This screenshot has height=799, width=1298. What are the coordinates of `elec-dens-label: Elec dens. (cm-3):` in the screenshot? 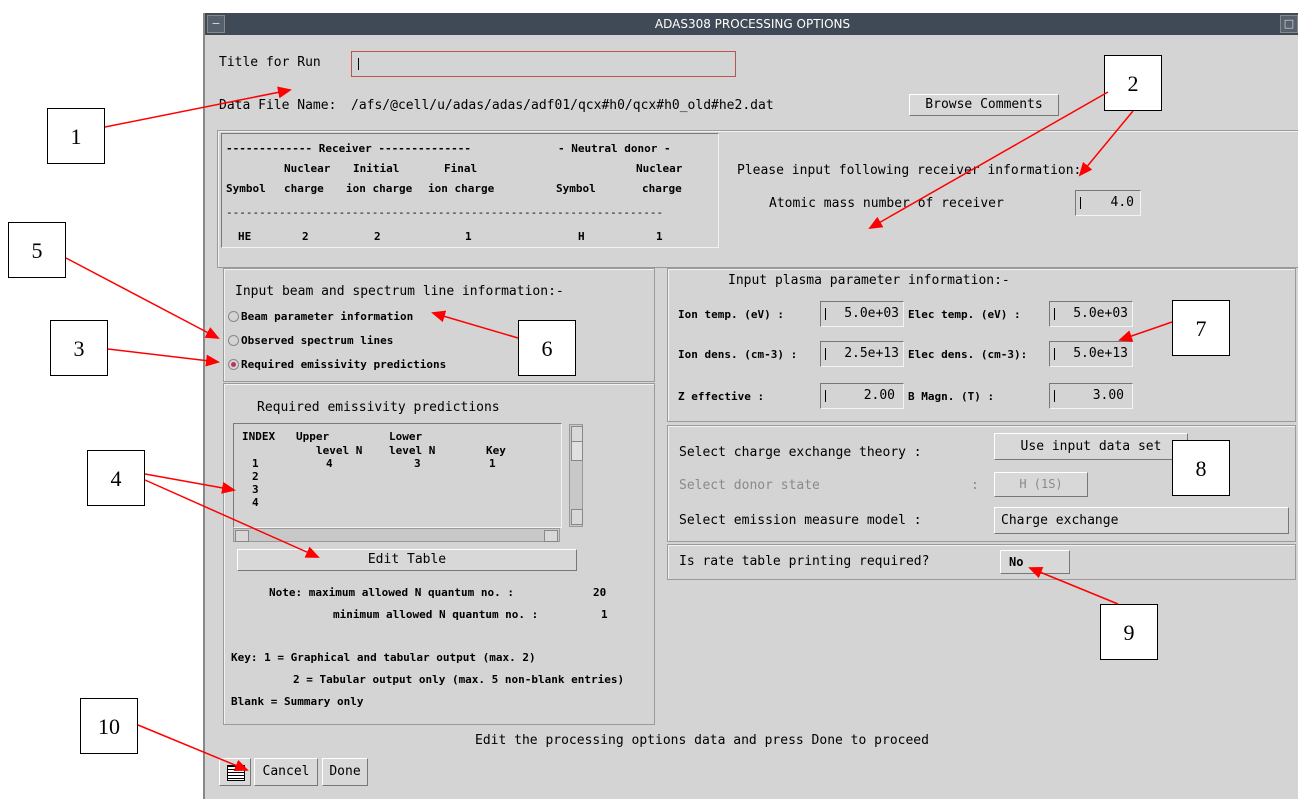 It's located at (968, 354).